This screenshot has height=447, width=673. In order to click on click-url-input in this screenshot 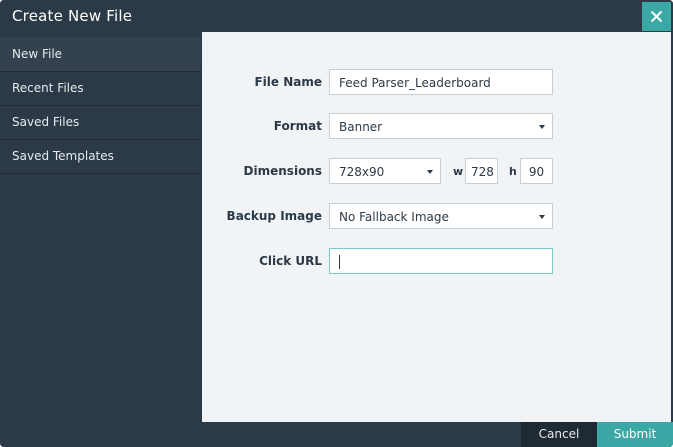, I will do `click(441, 261)`.